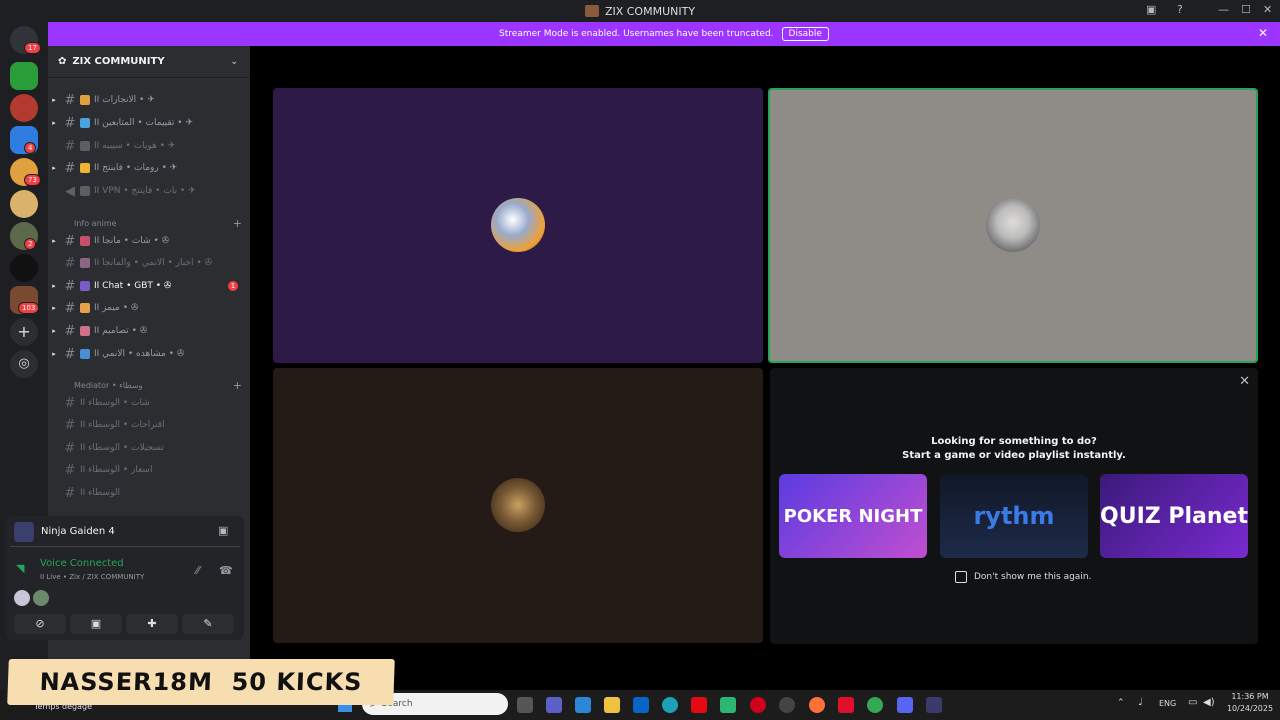 This screenshot has width=1280, height=720. What do you see at coordinates (1250, 708) in the screenshot?
I see `clock-date: 10/24/2025` at bounding box center [1250, 708].